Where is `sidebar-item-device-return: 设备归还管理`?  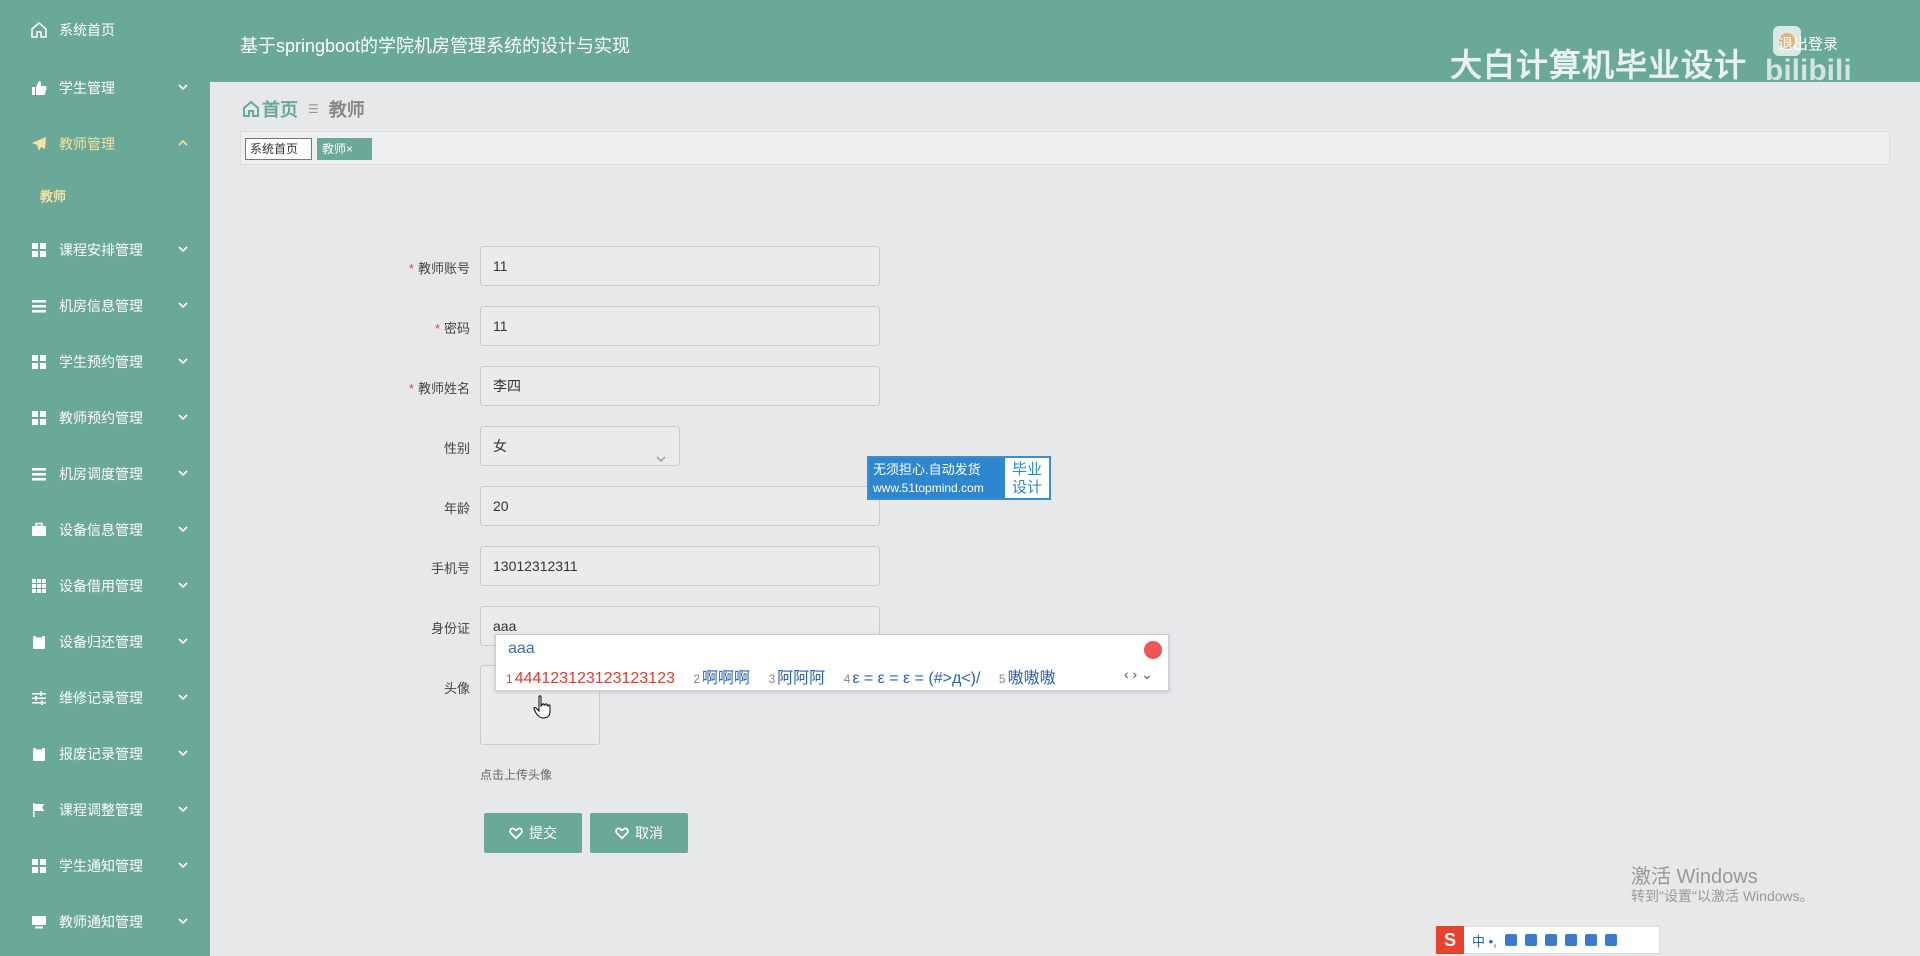
sidebar-item-device-return: 设备归还管理 is located at coordinates (105, 642).